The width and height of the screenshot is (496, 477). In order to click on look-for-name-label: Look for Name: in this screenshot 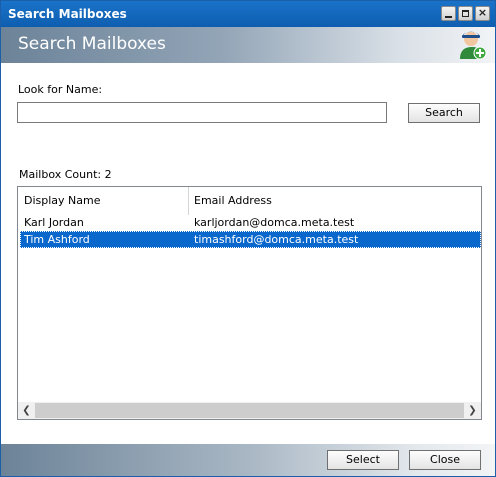, I will do `click(60, 89)`.